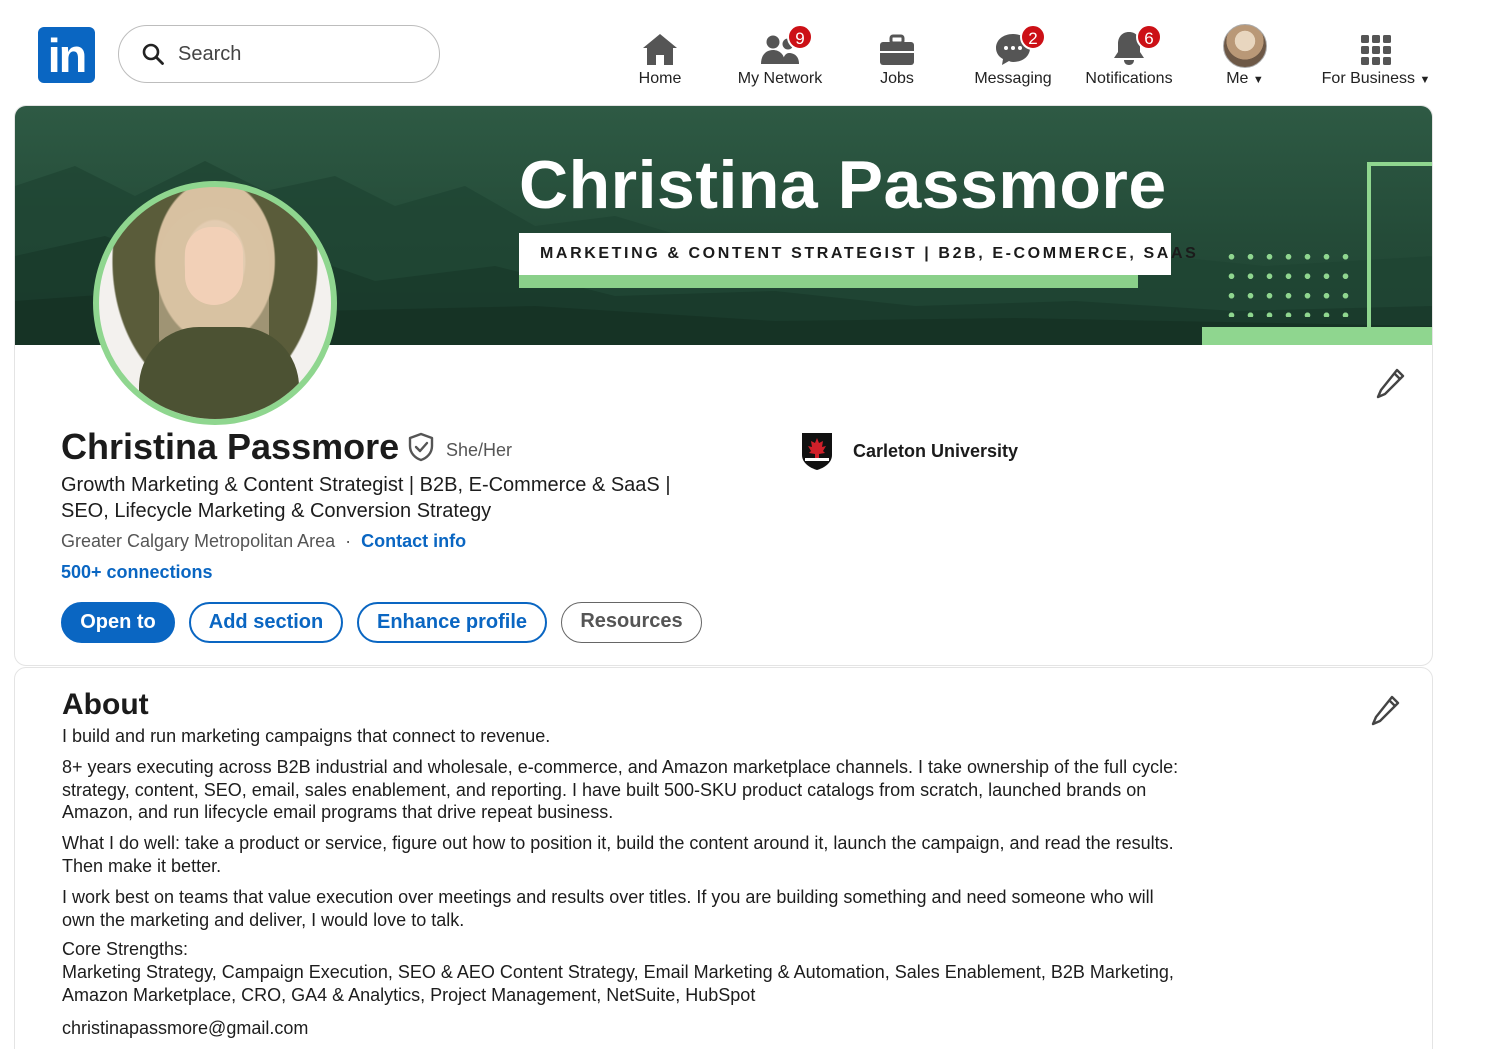 The width and height of the screenshot is (1500, 1049). Describe the element at coordinates (1391, 383) in the screenshot. I see `edit-intro-icon` at that location.